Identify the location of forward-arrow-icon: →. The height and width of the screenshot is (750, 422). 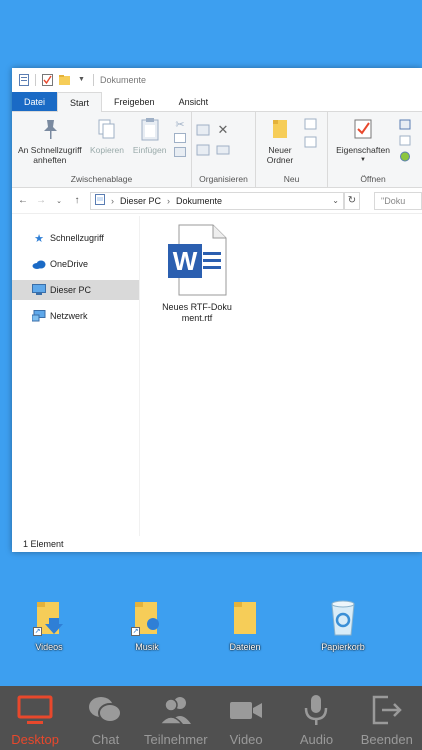
(41, 200).